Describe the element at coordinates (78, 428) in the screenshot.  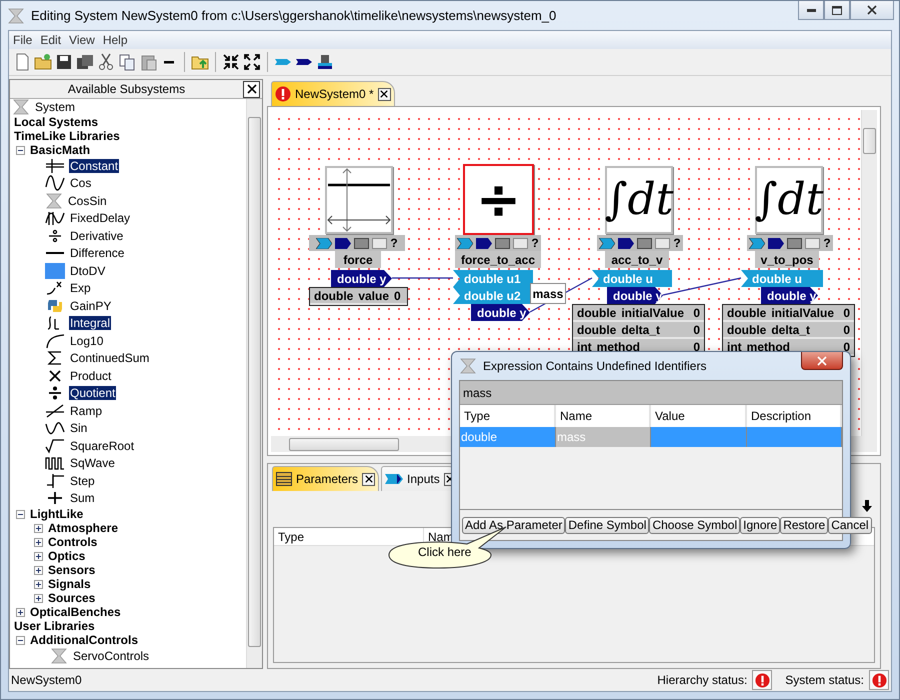
I see `tree-item: Sin` at that location.